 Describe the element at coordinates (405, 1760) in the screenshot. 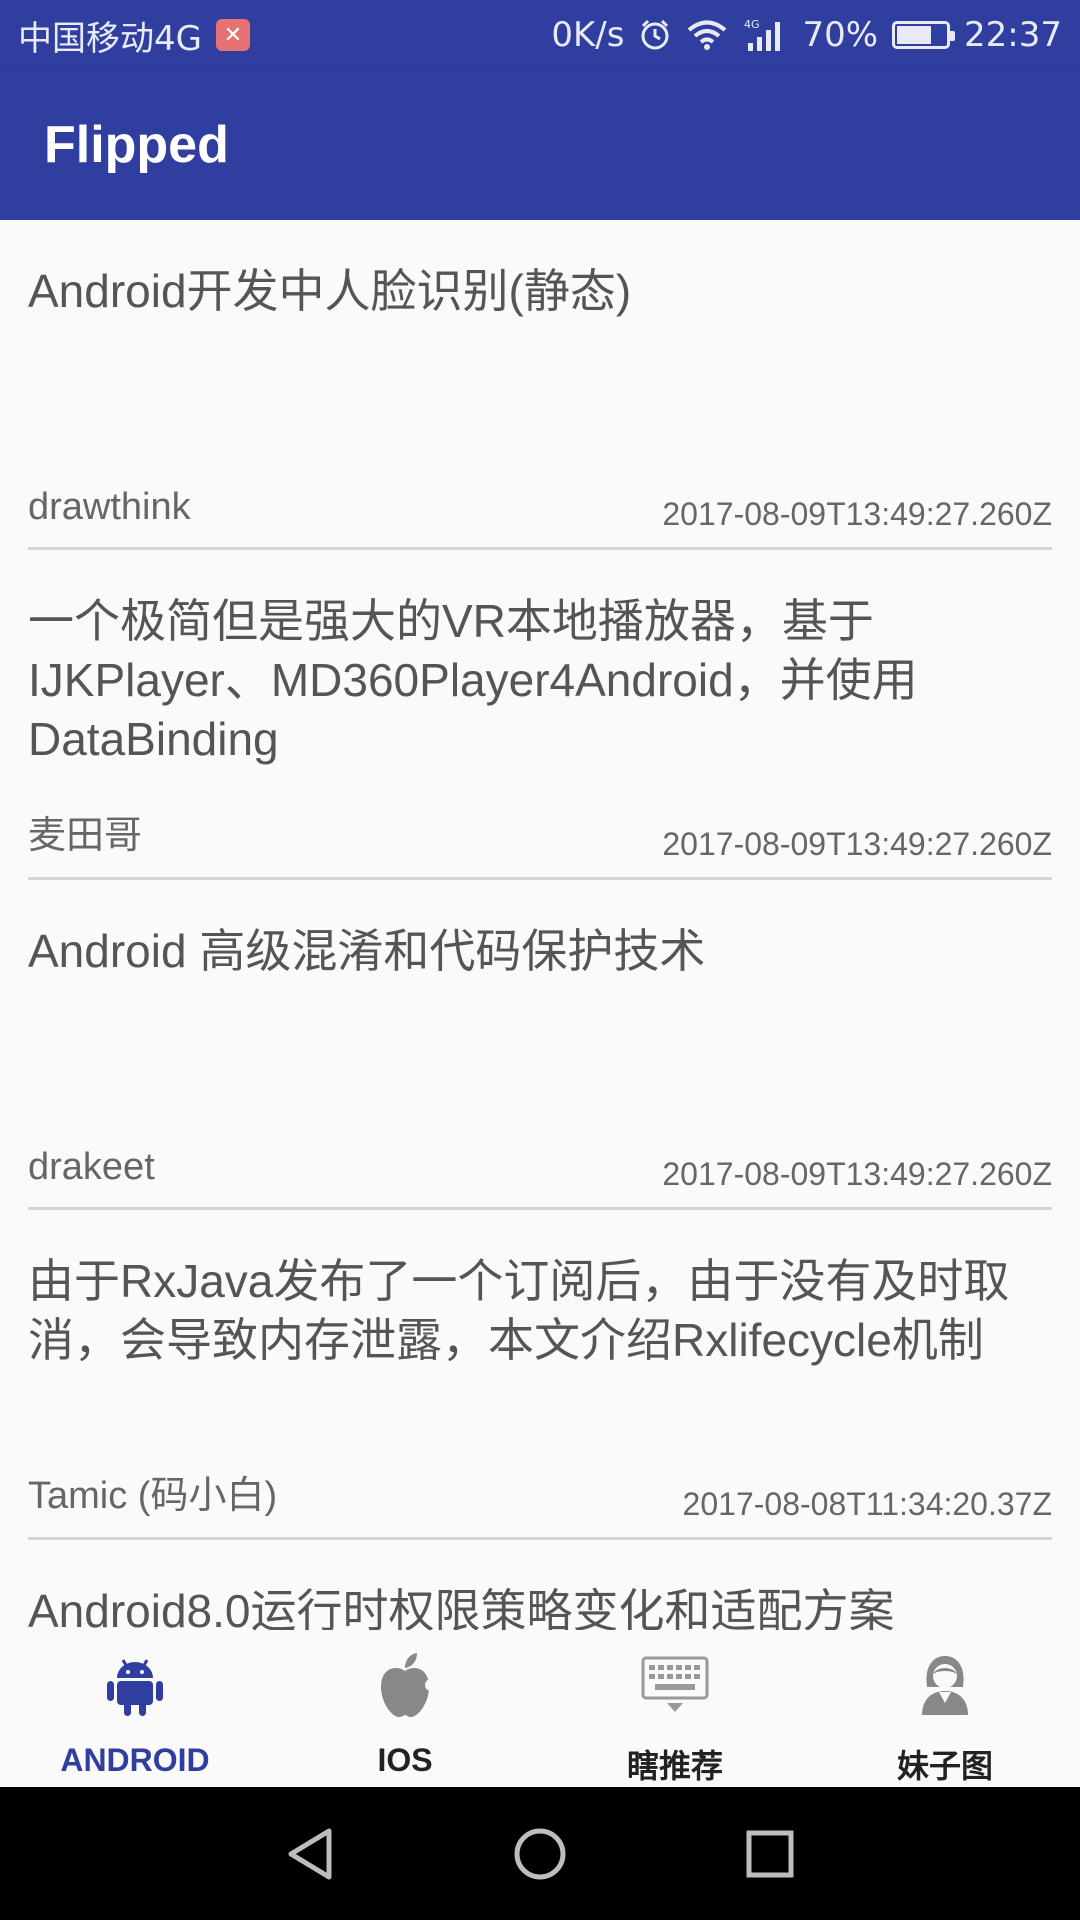

I see `tab-label: IOS` at that location.